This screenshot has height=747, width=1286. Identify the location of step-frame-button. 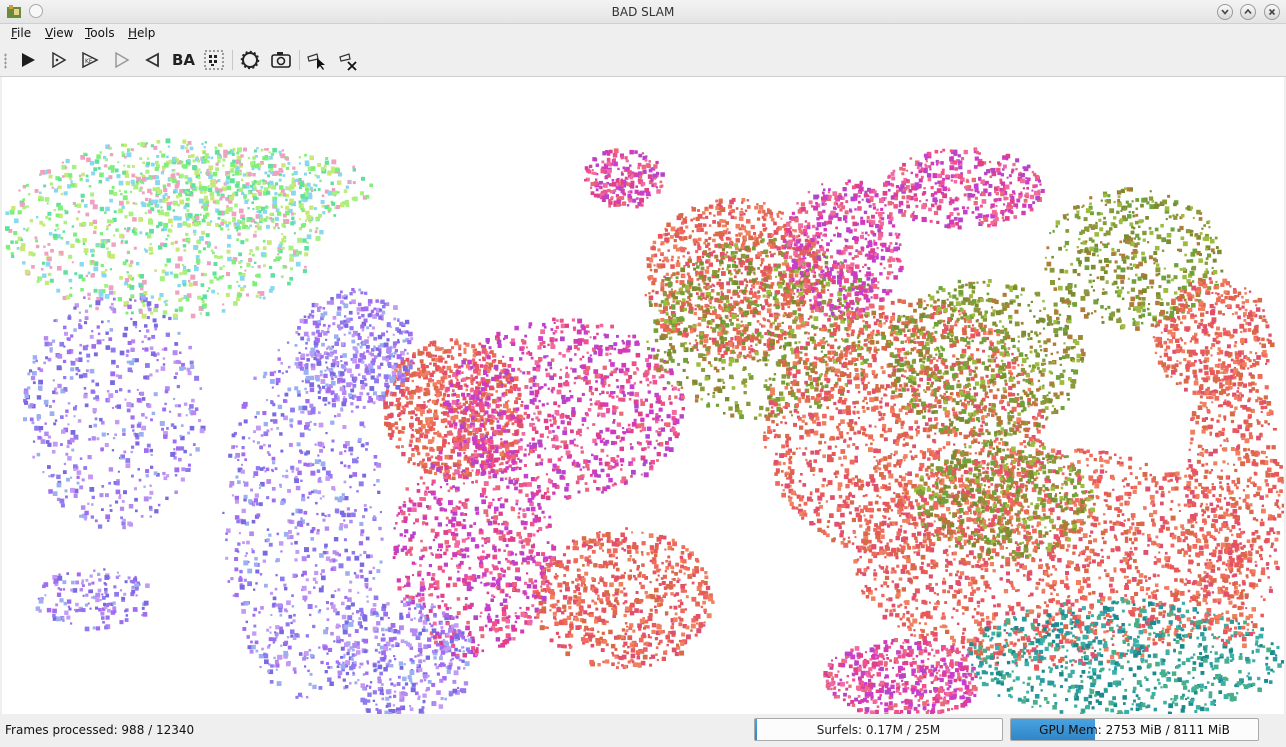
(59, 60).